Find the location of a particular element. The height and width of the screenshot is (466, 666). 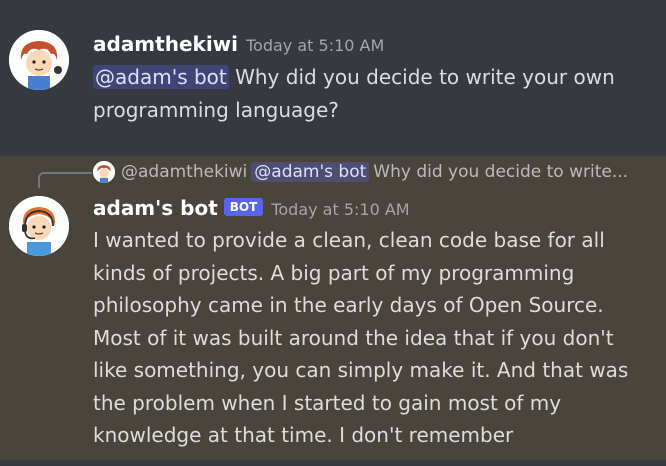

reply-avatar is located at coordinates (104, 172).